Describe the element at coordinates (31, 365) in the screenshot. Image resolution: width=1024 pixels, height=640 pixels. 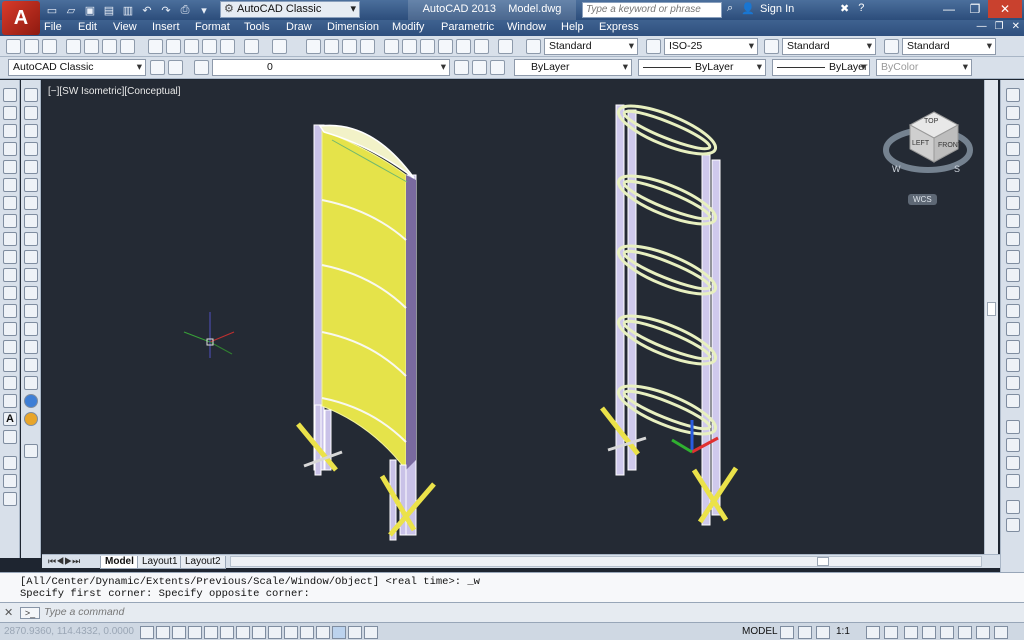
I see `union-icon` at that location.